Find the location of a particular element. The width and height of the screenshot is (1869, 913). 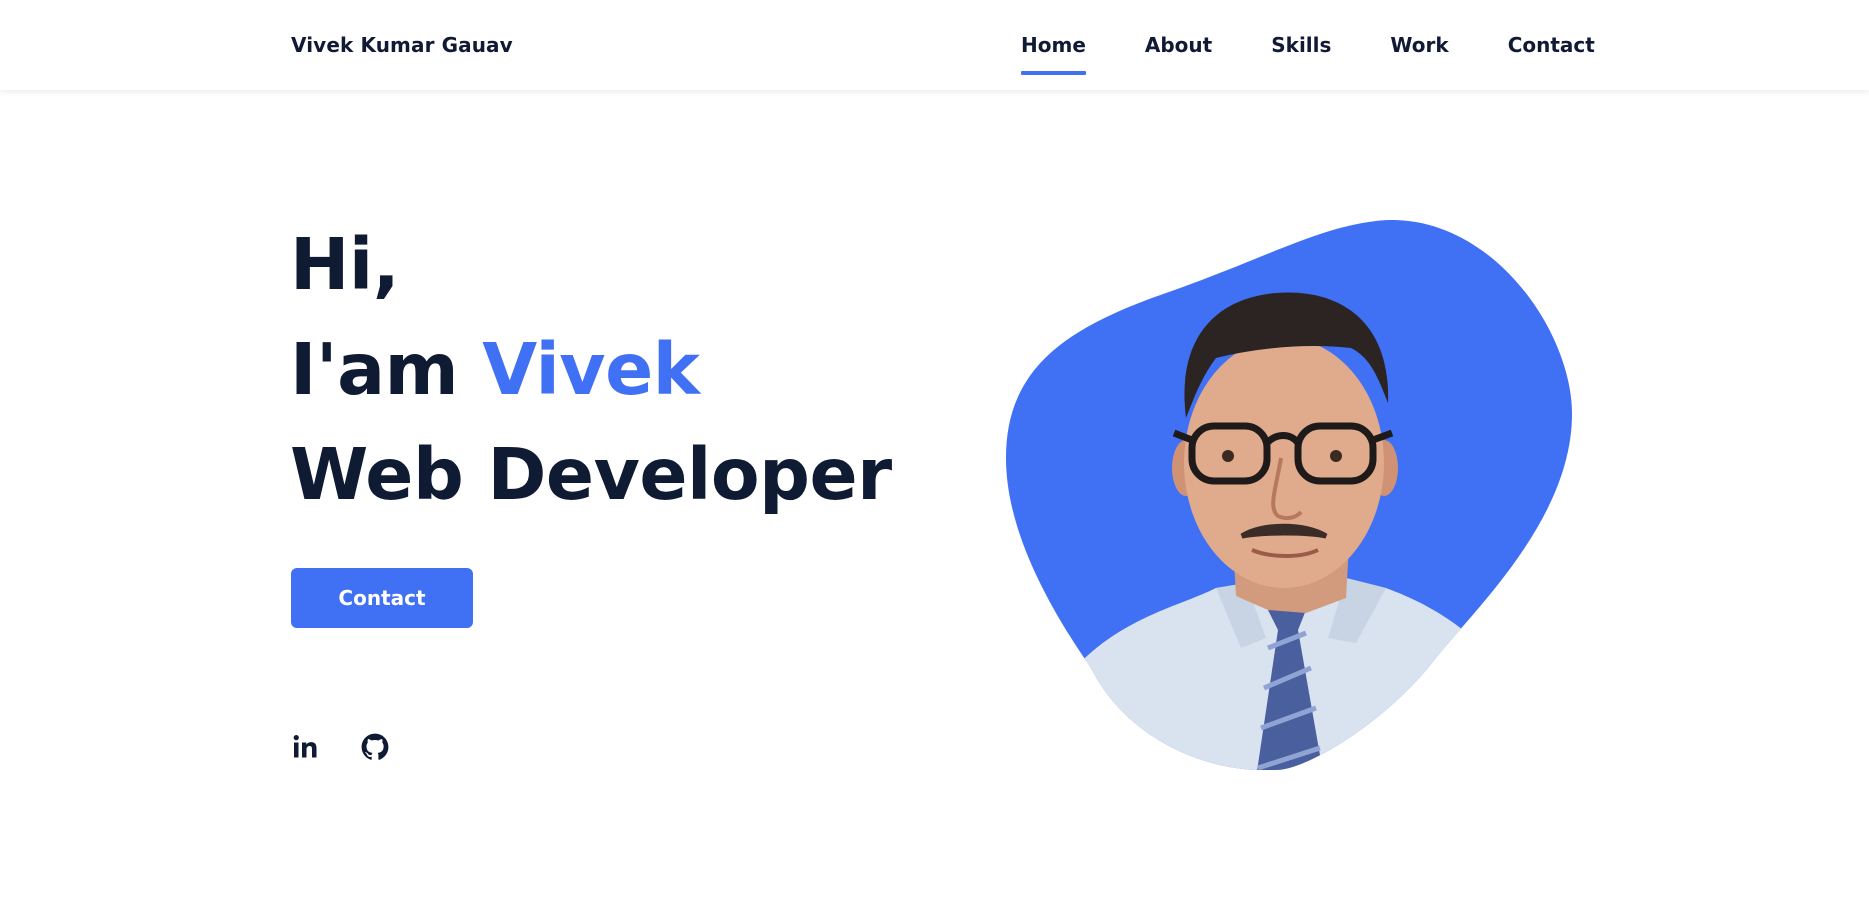

linkedin-link is located at coordinates (305, 747).